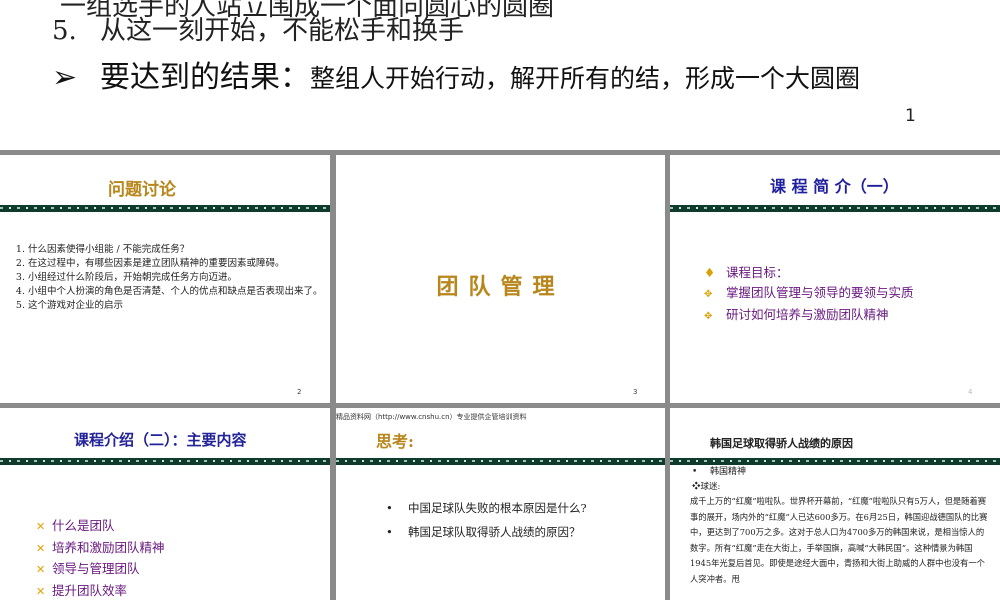  I want to click on slide-title: 问题讨论, so click(142, 190).